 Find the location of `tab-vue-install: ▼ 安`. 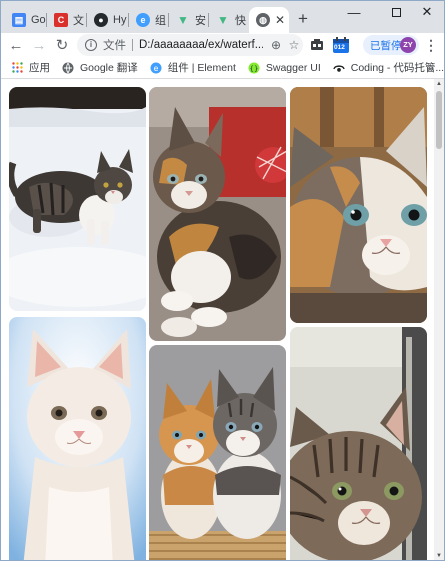

tab-vue-install: ▼ 安 is located at coordinates (189, 20).